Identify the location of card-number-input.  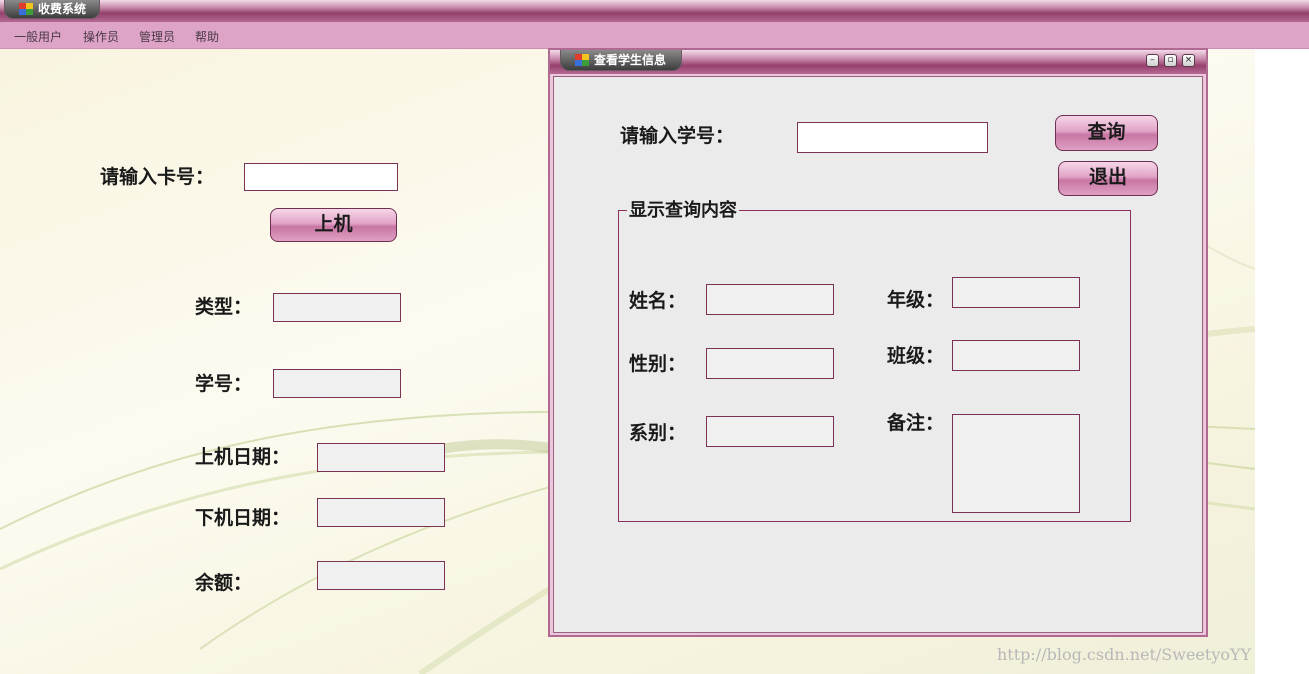
(321, 177).